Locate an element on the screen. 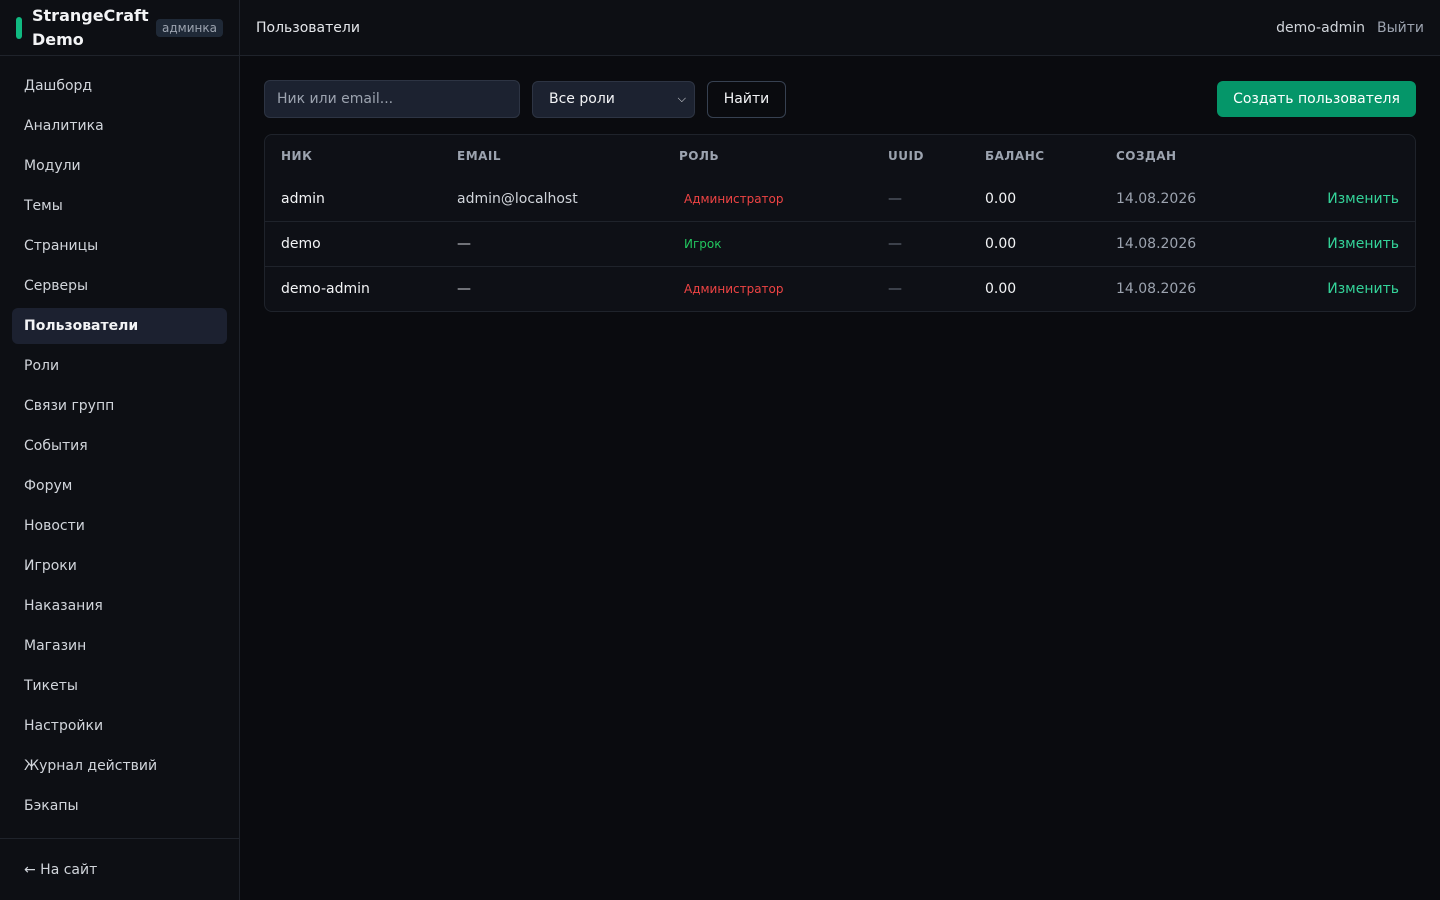 The image size is (1440, 900). back-to-site-link: ← На сайт is located at coordinates (119, 869).